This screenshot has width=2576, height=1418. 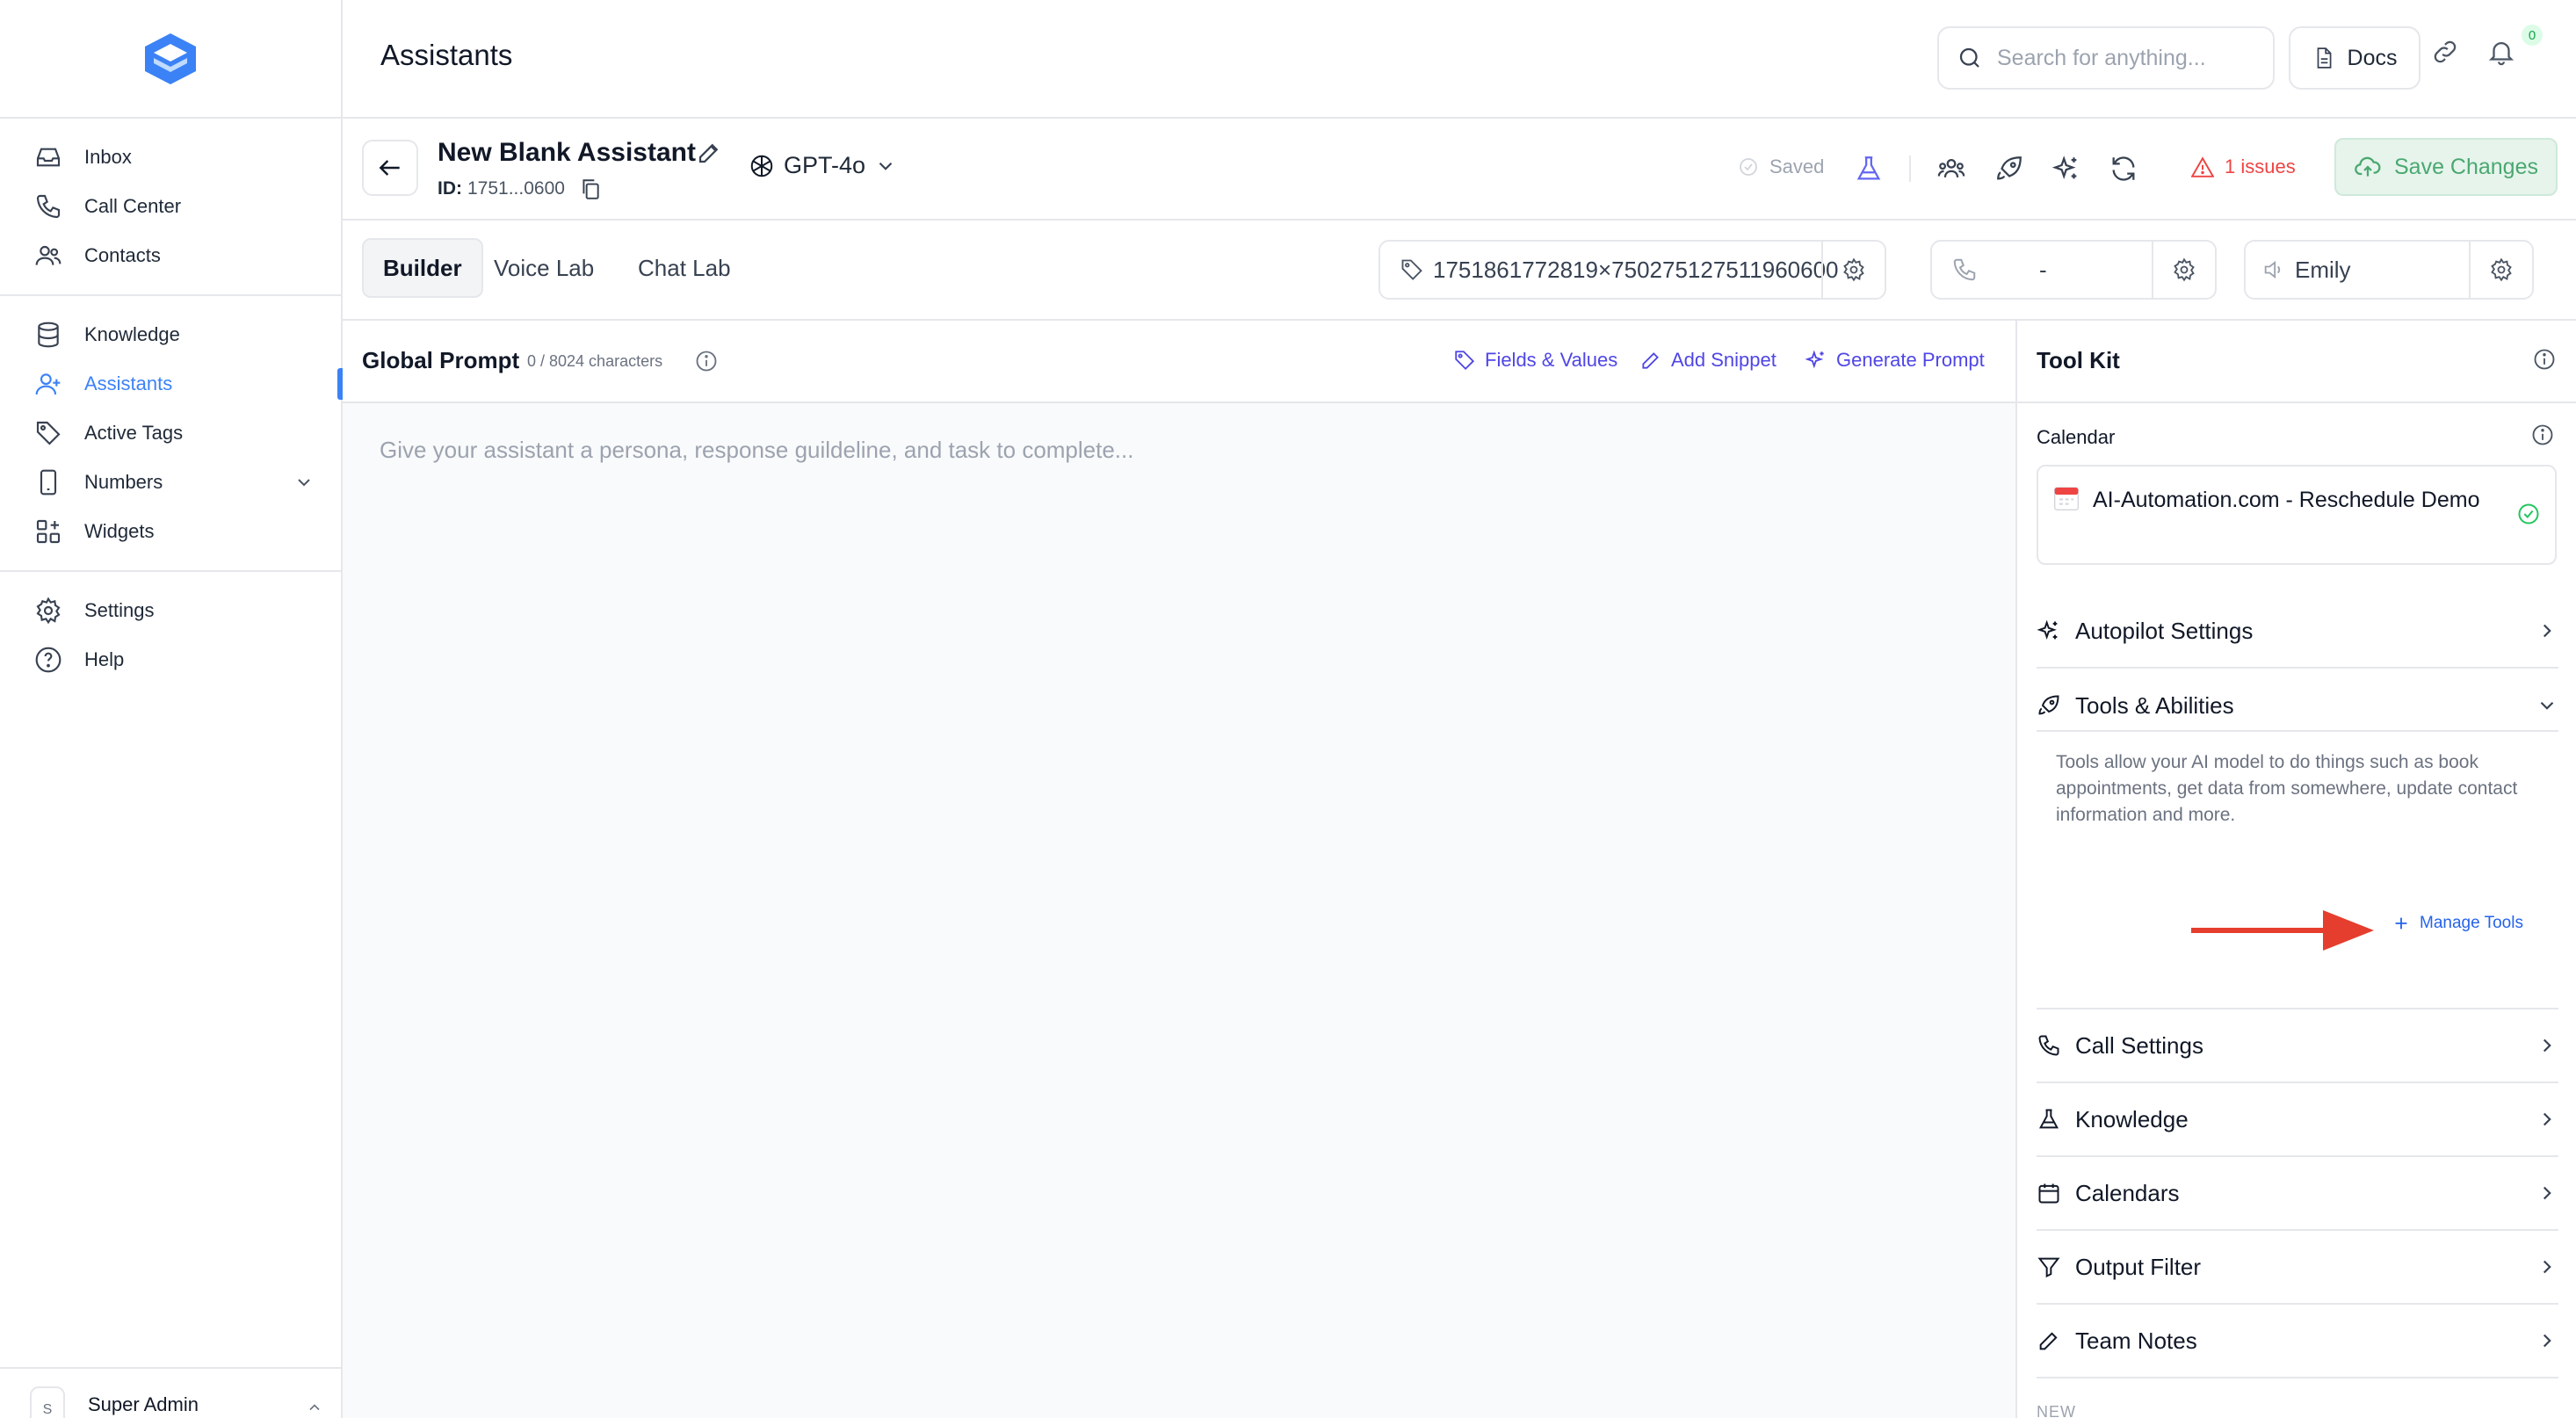 What do you see at coordinates (1723, 360) in the screenshot?
I see `add-snippet-label: Add Snippet` at bounding box center [1723, 360].